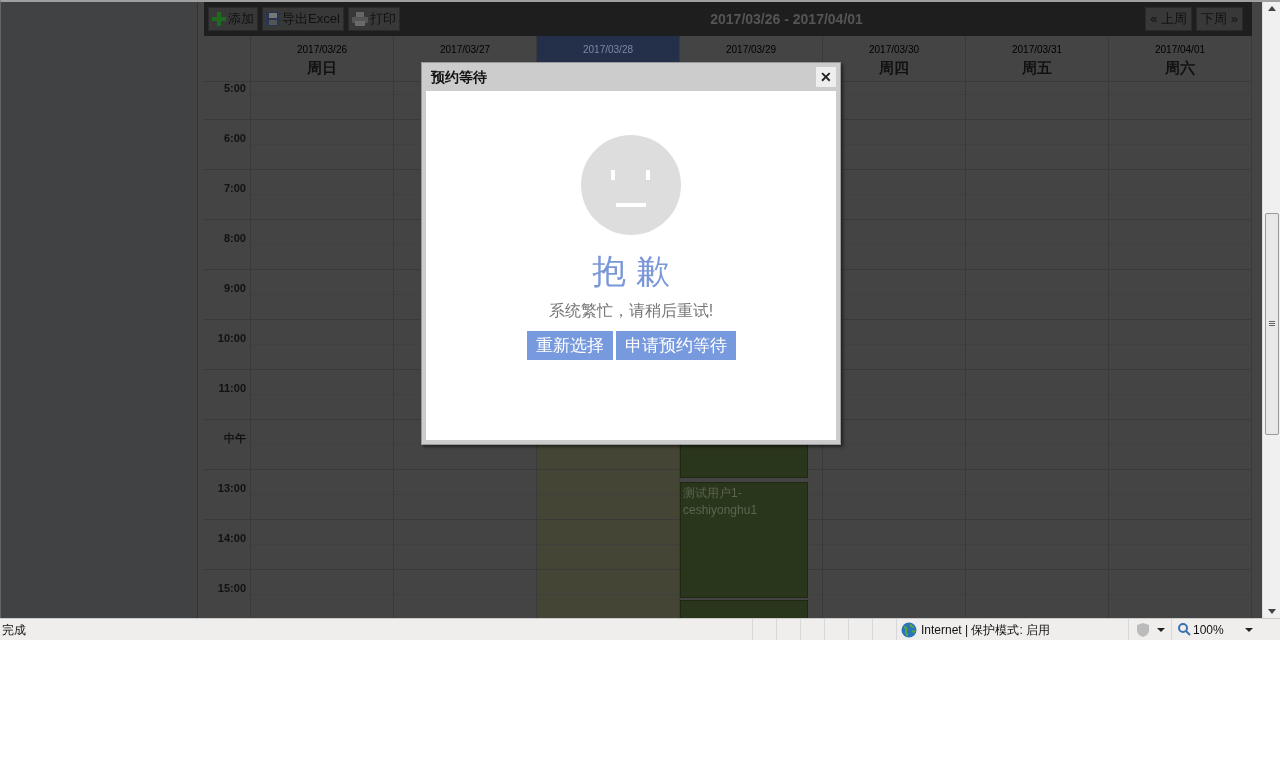 The width and height of the screenshot is (1280, 760). What do you see at coordinates (751, 50) in the screenshot?
I see `day-date: 2017/03/29` at bounding box center [751, 50].